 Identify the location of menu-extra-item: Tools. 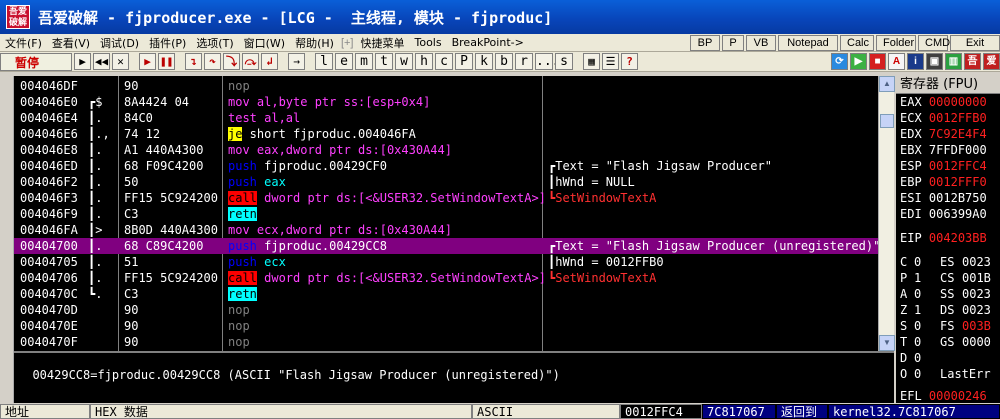
(428, 42).